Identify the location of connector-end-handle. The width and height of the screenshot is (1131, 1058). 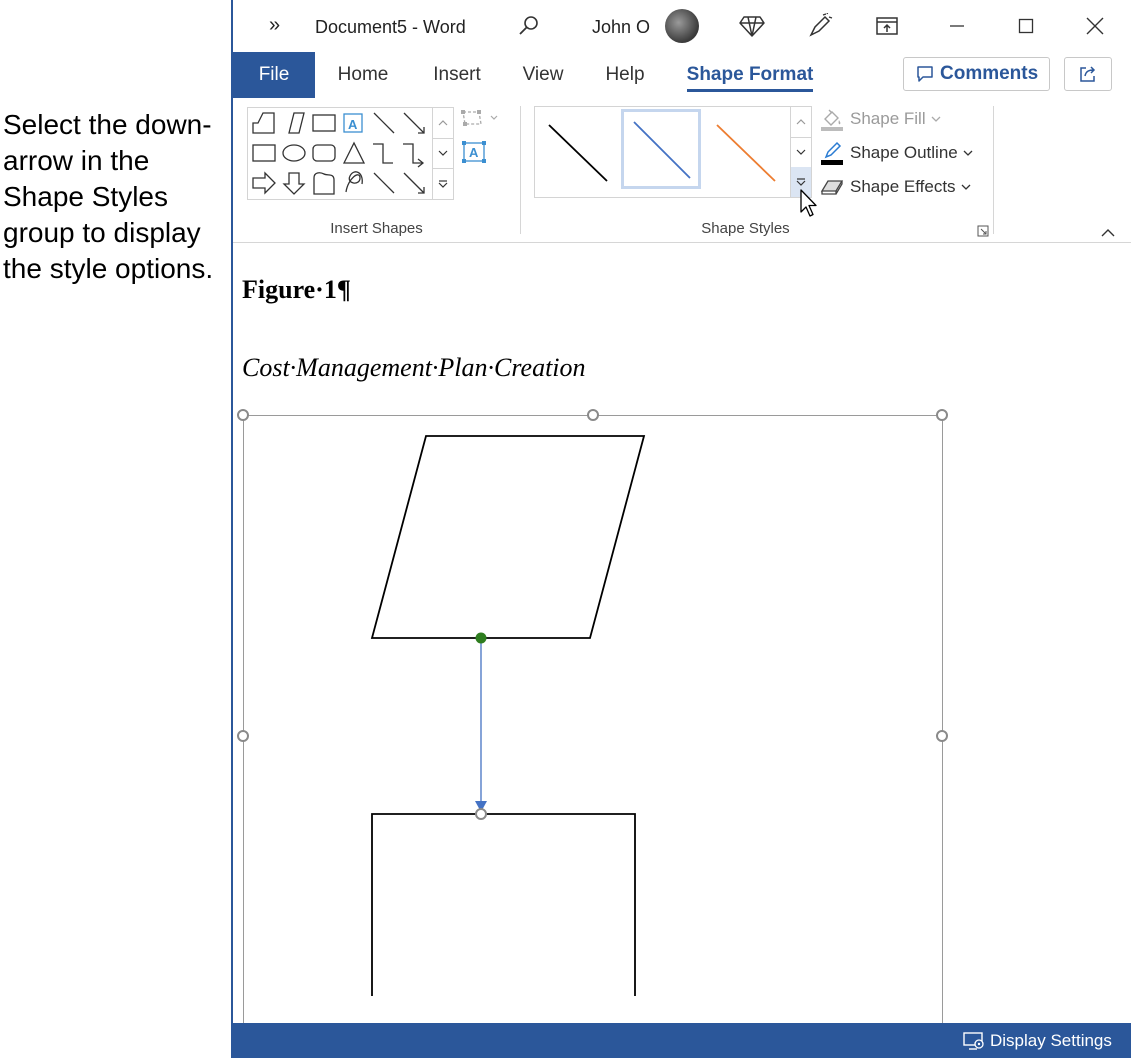
(481, 814).